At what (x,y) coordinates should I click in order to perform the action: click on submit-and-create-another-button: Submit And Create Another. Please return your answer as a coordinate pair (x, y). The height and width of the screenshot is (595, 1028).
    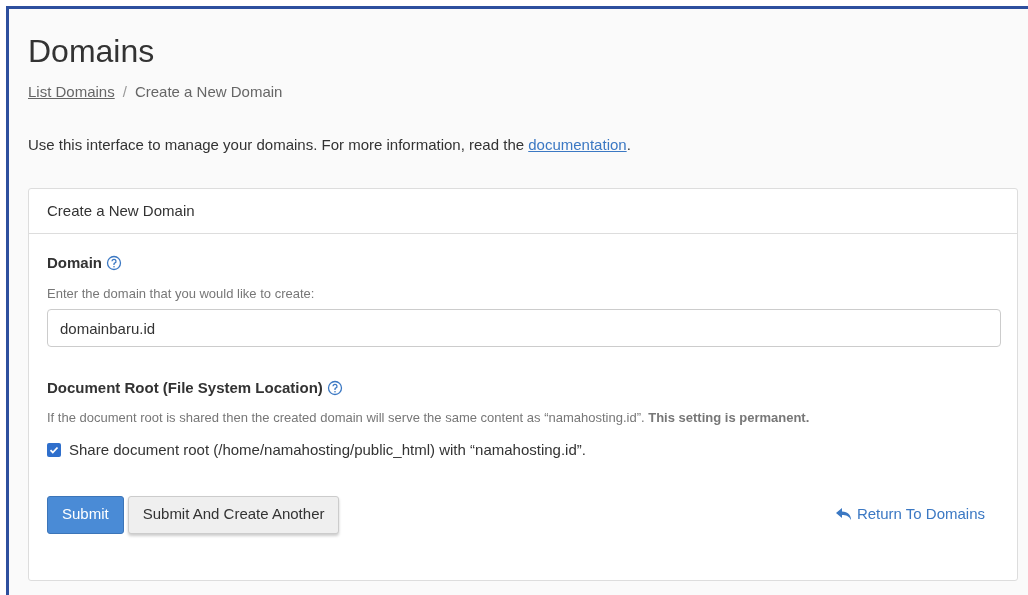
    Looking at the image, I should click on (233, 514).